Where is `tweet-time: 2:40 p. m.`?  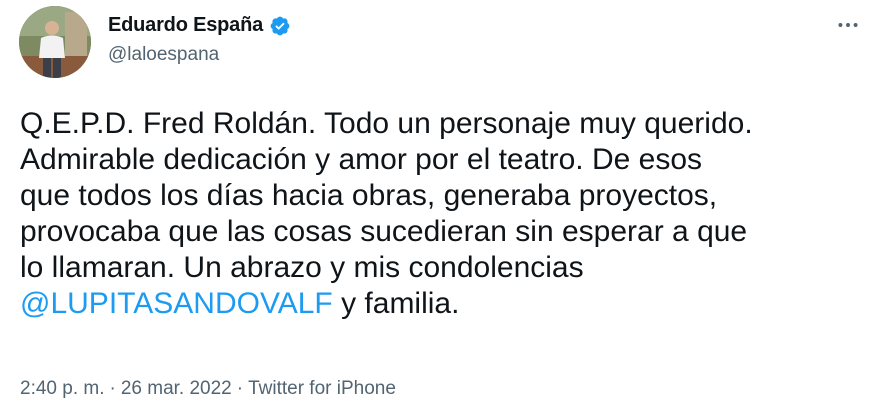 tweet-time: 2:40 p. m. is located at coordinates (62, 388).